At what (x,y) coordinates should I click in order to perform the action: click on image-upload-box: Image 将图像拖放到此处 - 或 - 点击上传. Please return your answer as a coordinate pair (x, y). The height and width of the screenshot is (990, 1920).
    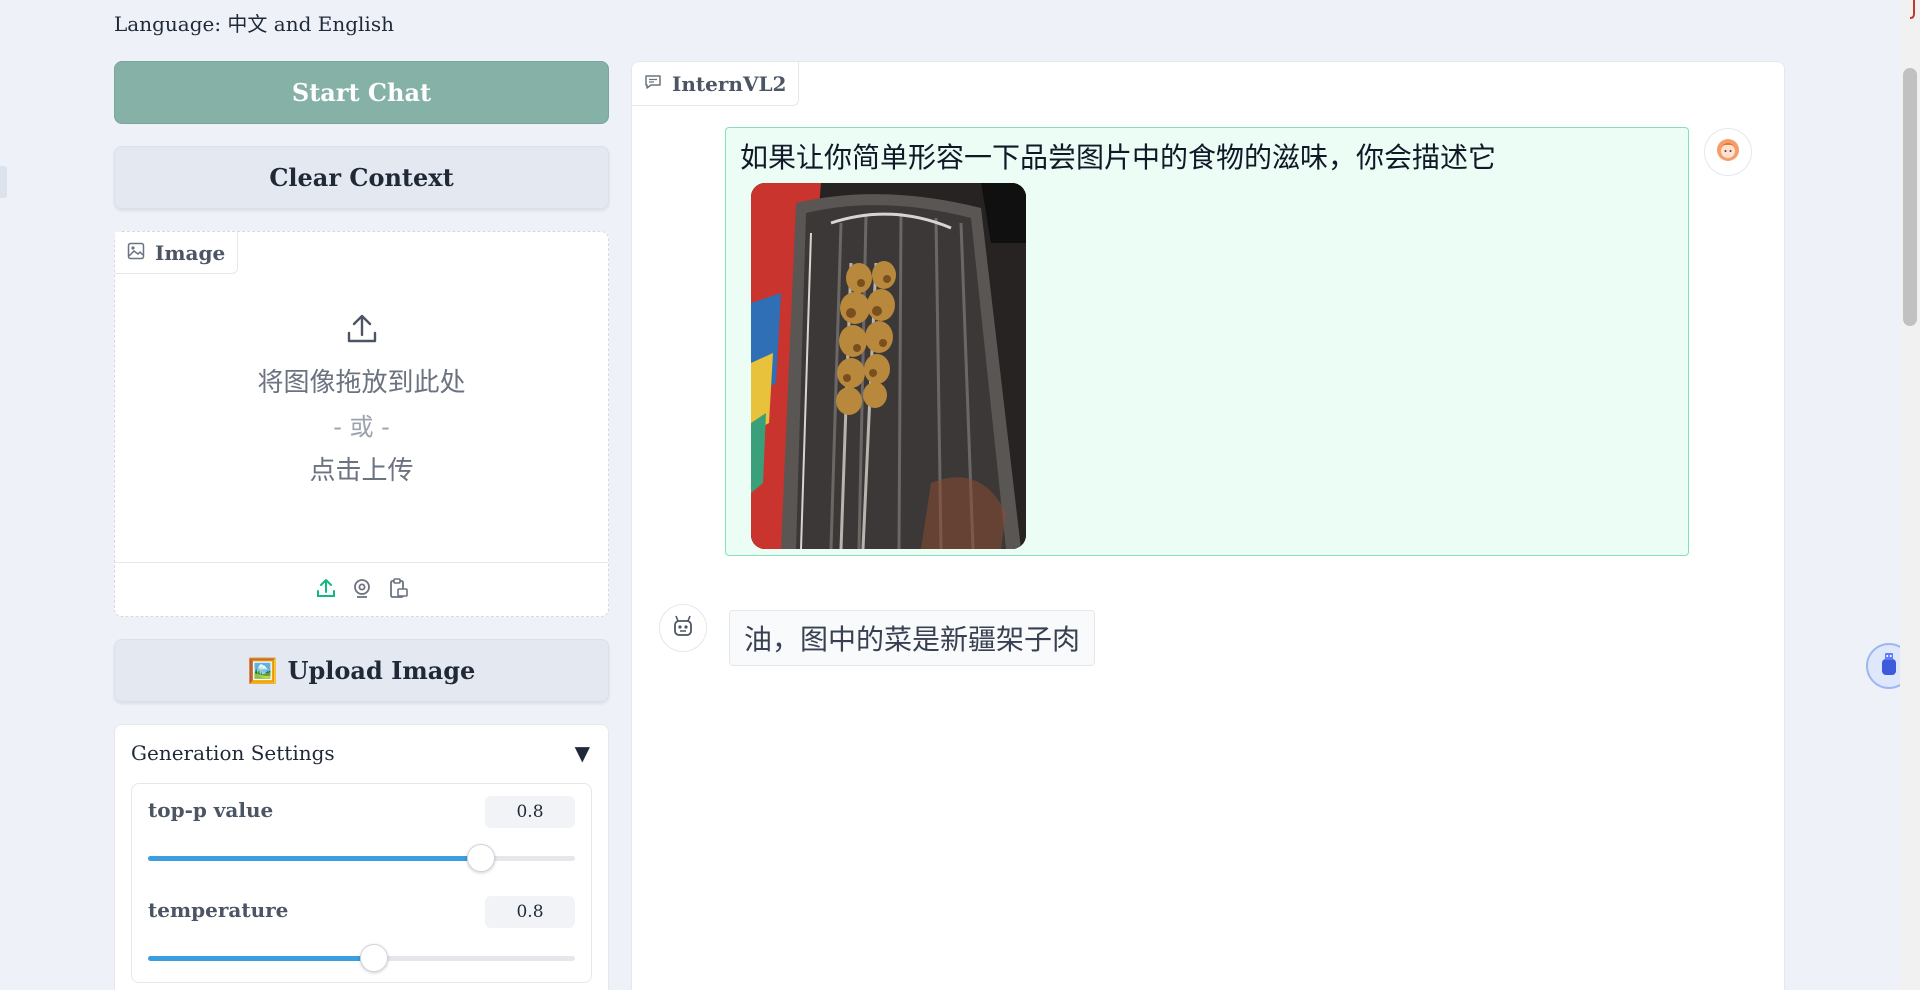
    Looking at the image, I should click on (361, 424).